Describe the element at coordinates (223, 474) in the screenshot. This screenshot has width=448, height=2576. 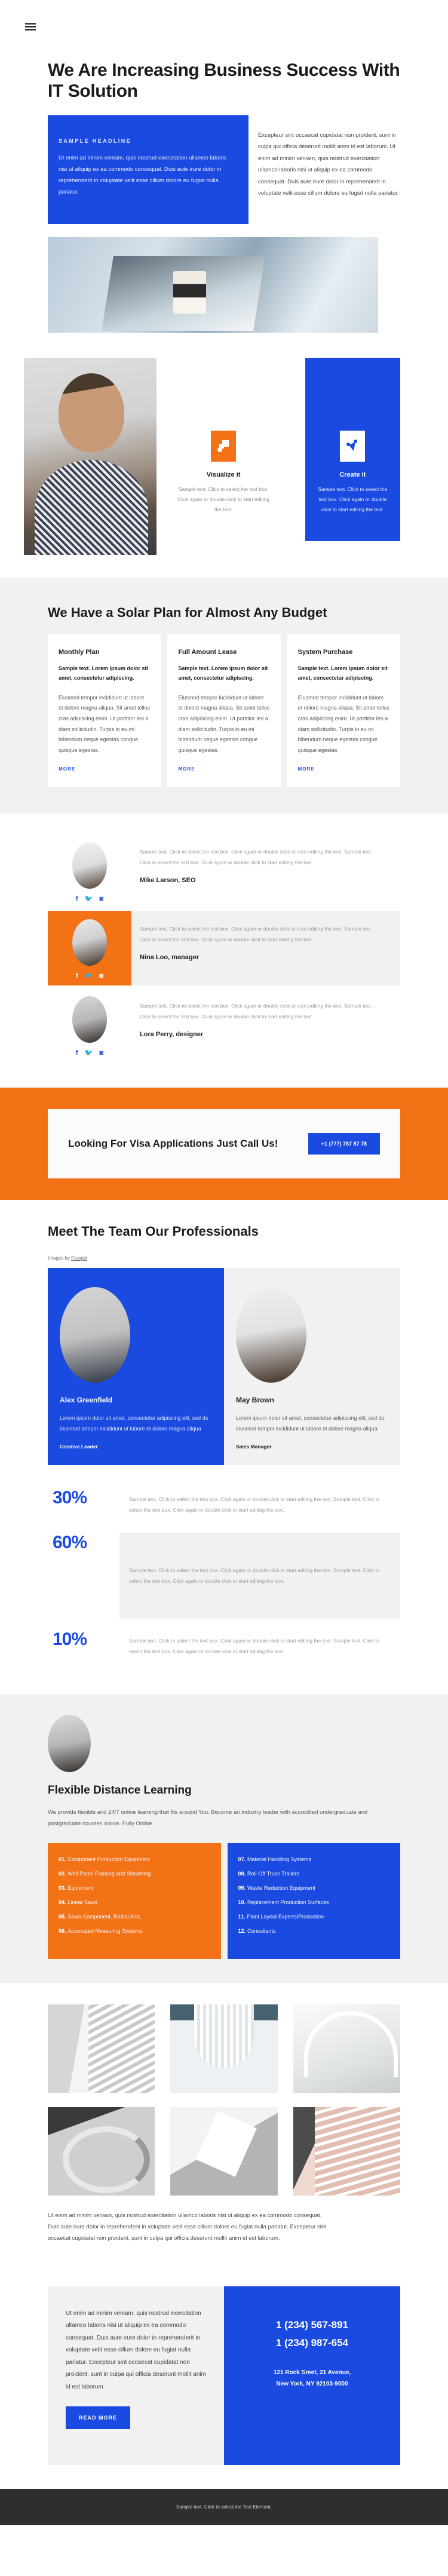
I see `feature-title: Visualize it` at that location.